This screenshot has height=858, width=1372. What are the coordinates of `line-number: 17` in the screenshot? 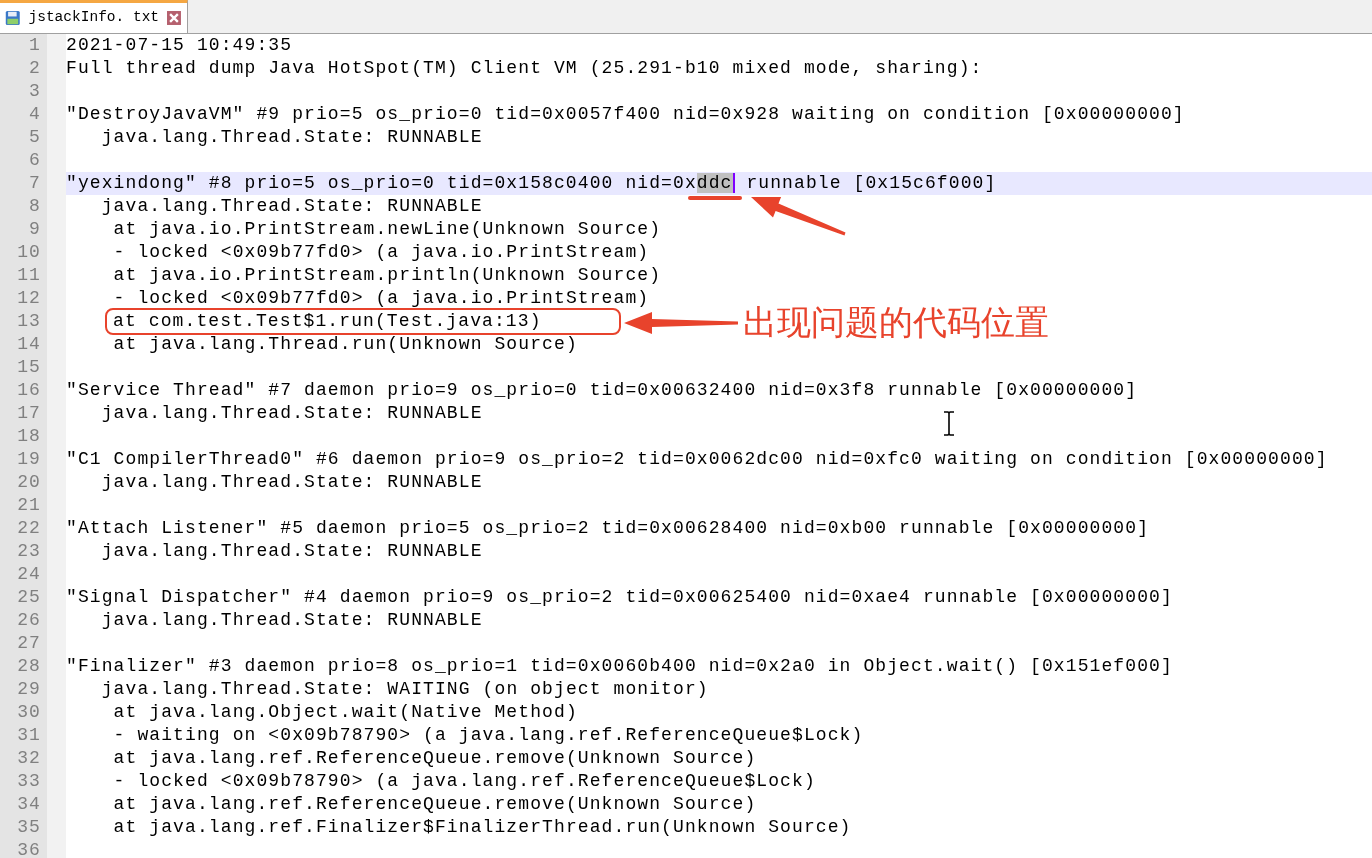 It's located at (29, 413).